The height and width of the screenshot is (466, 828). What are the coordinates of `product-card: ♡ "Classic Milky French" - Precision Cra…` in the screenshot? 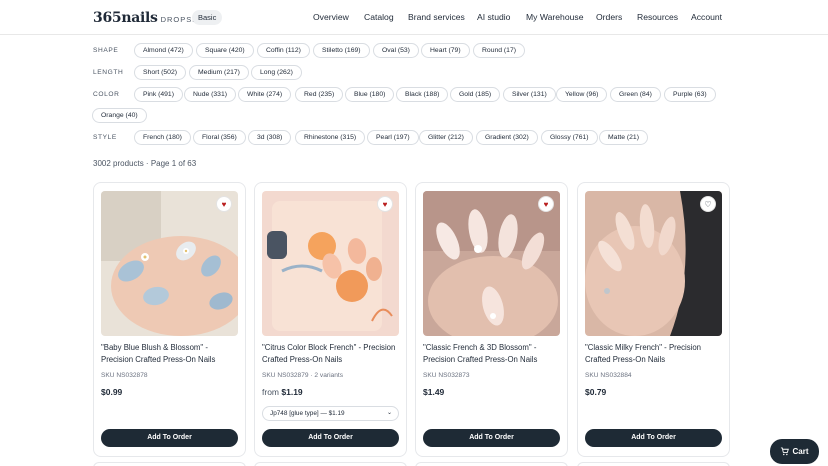 It's located at (653, 319).